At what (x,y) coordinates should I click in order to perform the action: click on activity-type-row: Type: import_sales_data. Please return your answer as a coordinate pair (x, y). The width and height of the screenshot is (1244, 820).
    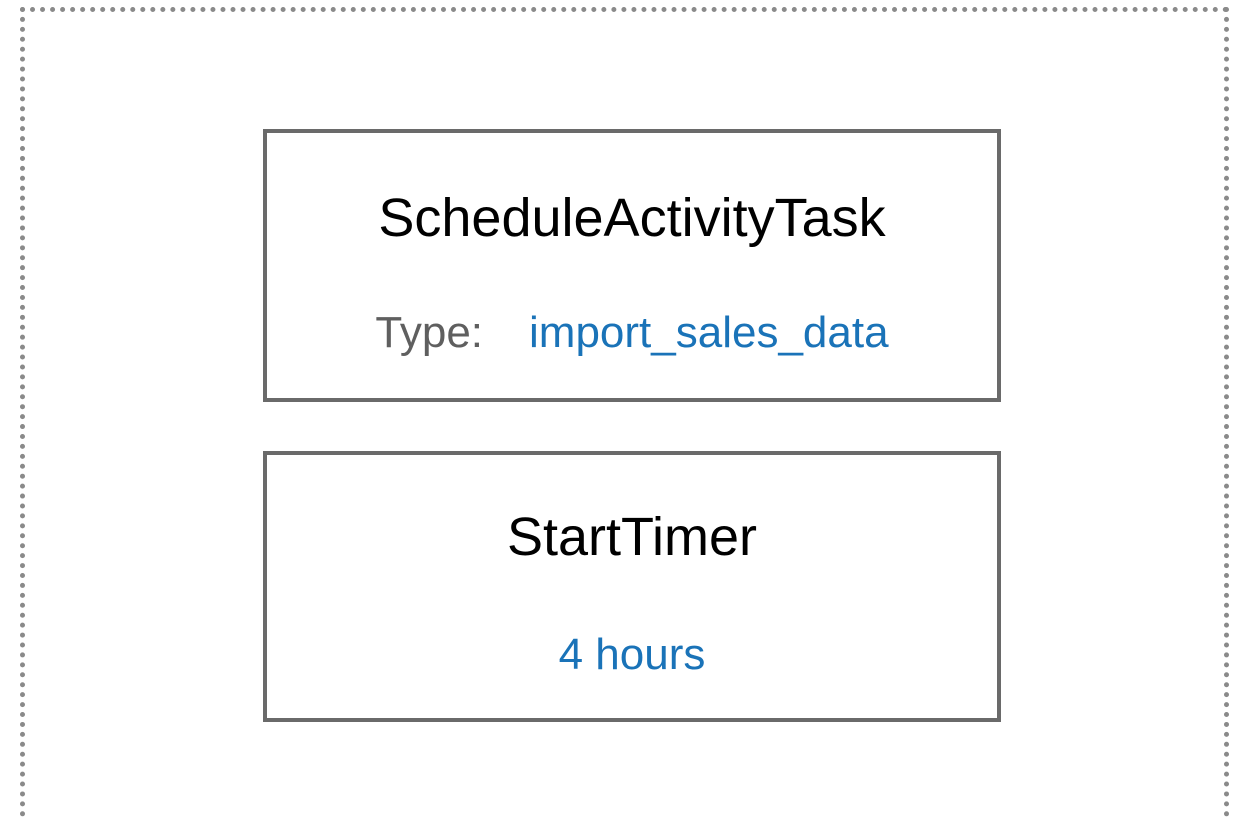
    Looking at the image, I should click on (632, 333).